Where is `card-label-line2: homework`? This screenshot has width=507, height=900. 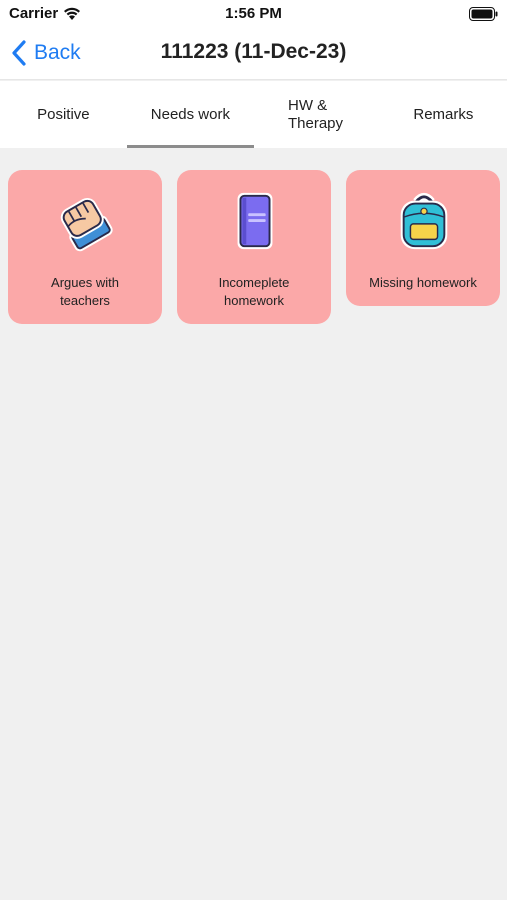 card-label-line2: homework is located at coordinates (254, 300).